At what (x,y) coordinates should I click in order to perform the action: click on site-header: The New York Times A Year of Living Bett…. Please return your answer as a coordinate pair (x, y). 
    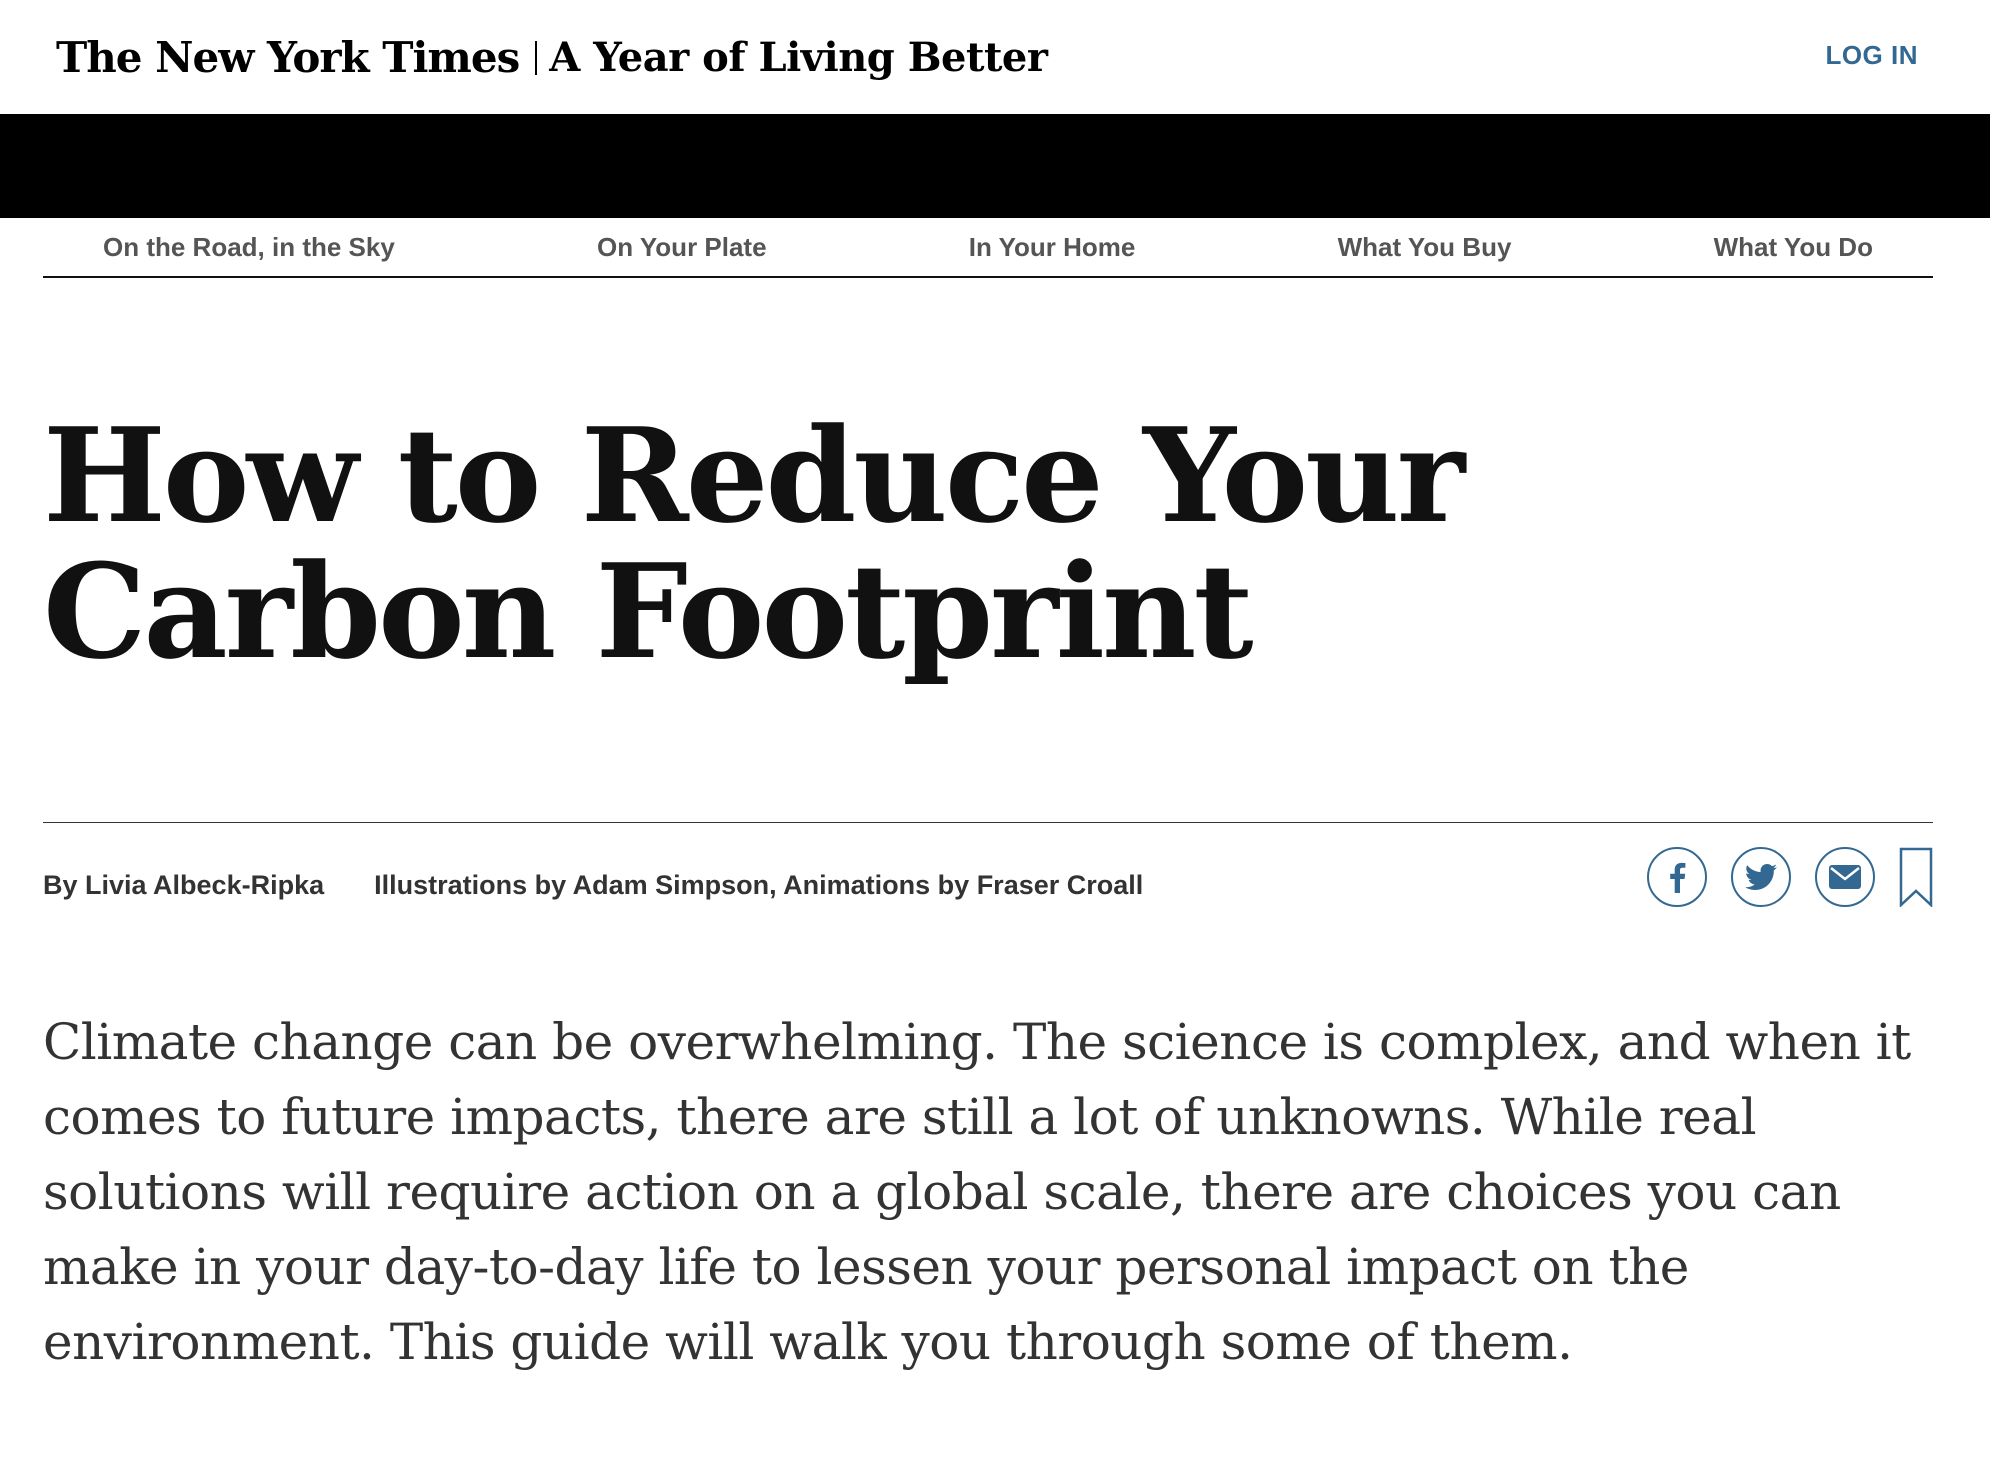
    Looking at the image, I should click on (995, 57).